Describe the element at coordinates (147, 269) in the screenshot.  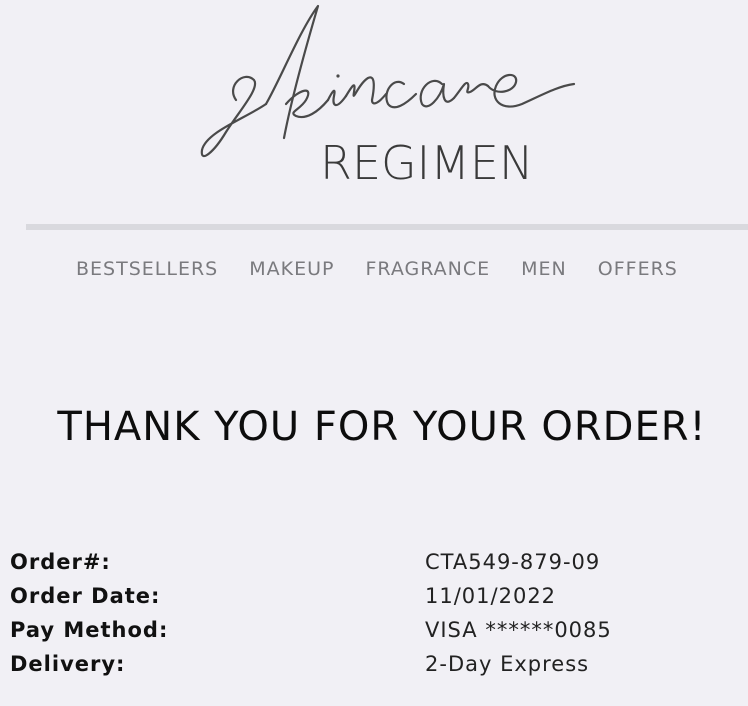
I see `nav-item-bestsellers: BESTSELLERS` at that location.